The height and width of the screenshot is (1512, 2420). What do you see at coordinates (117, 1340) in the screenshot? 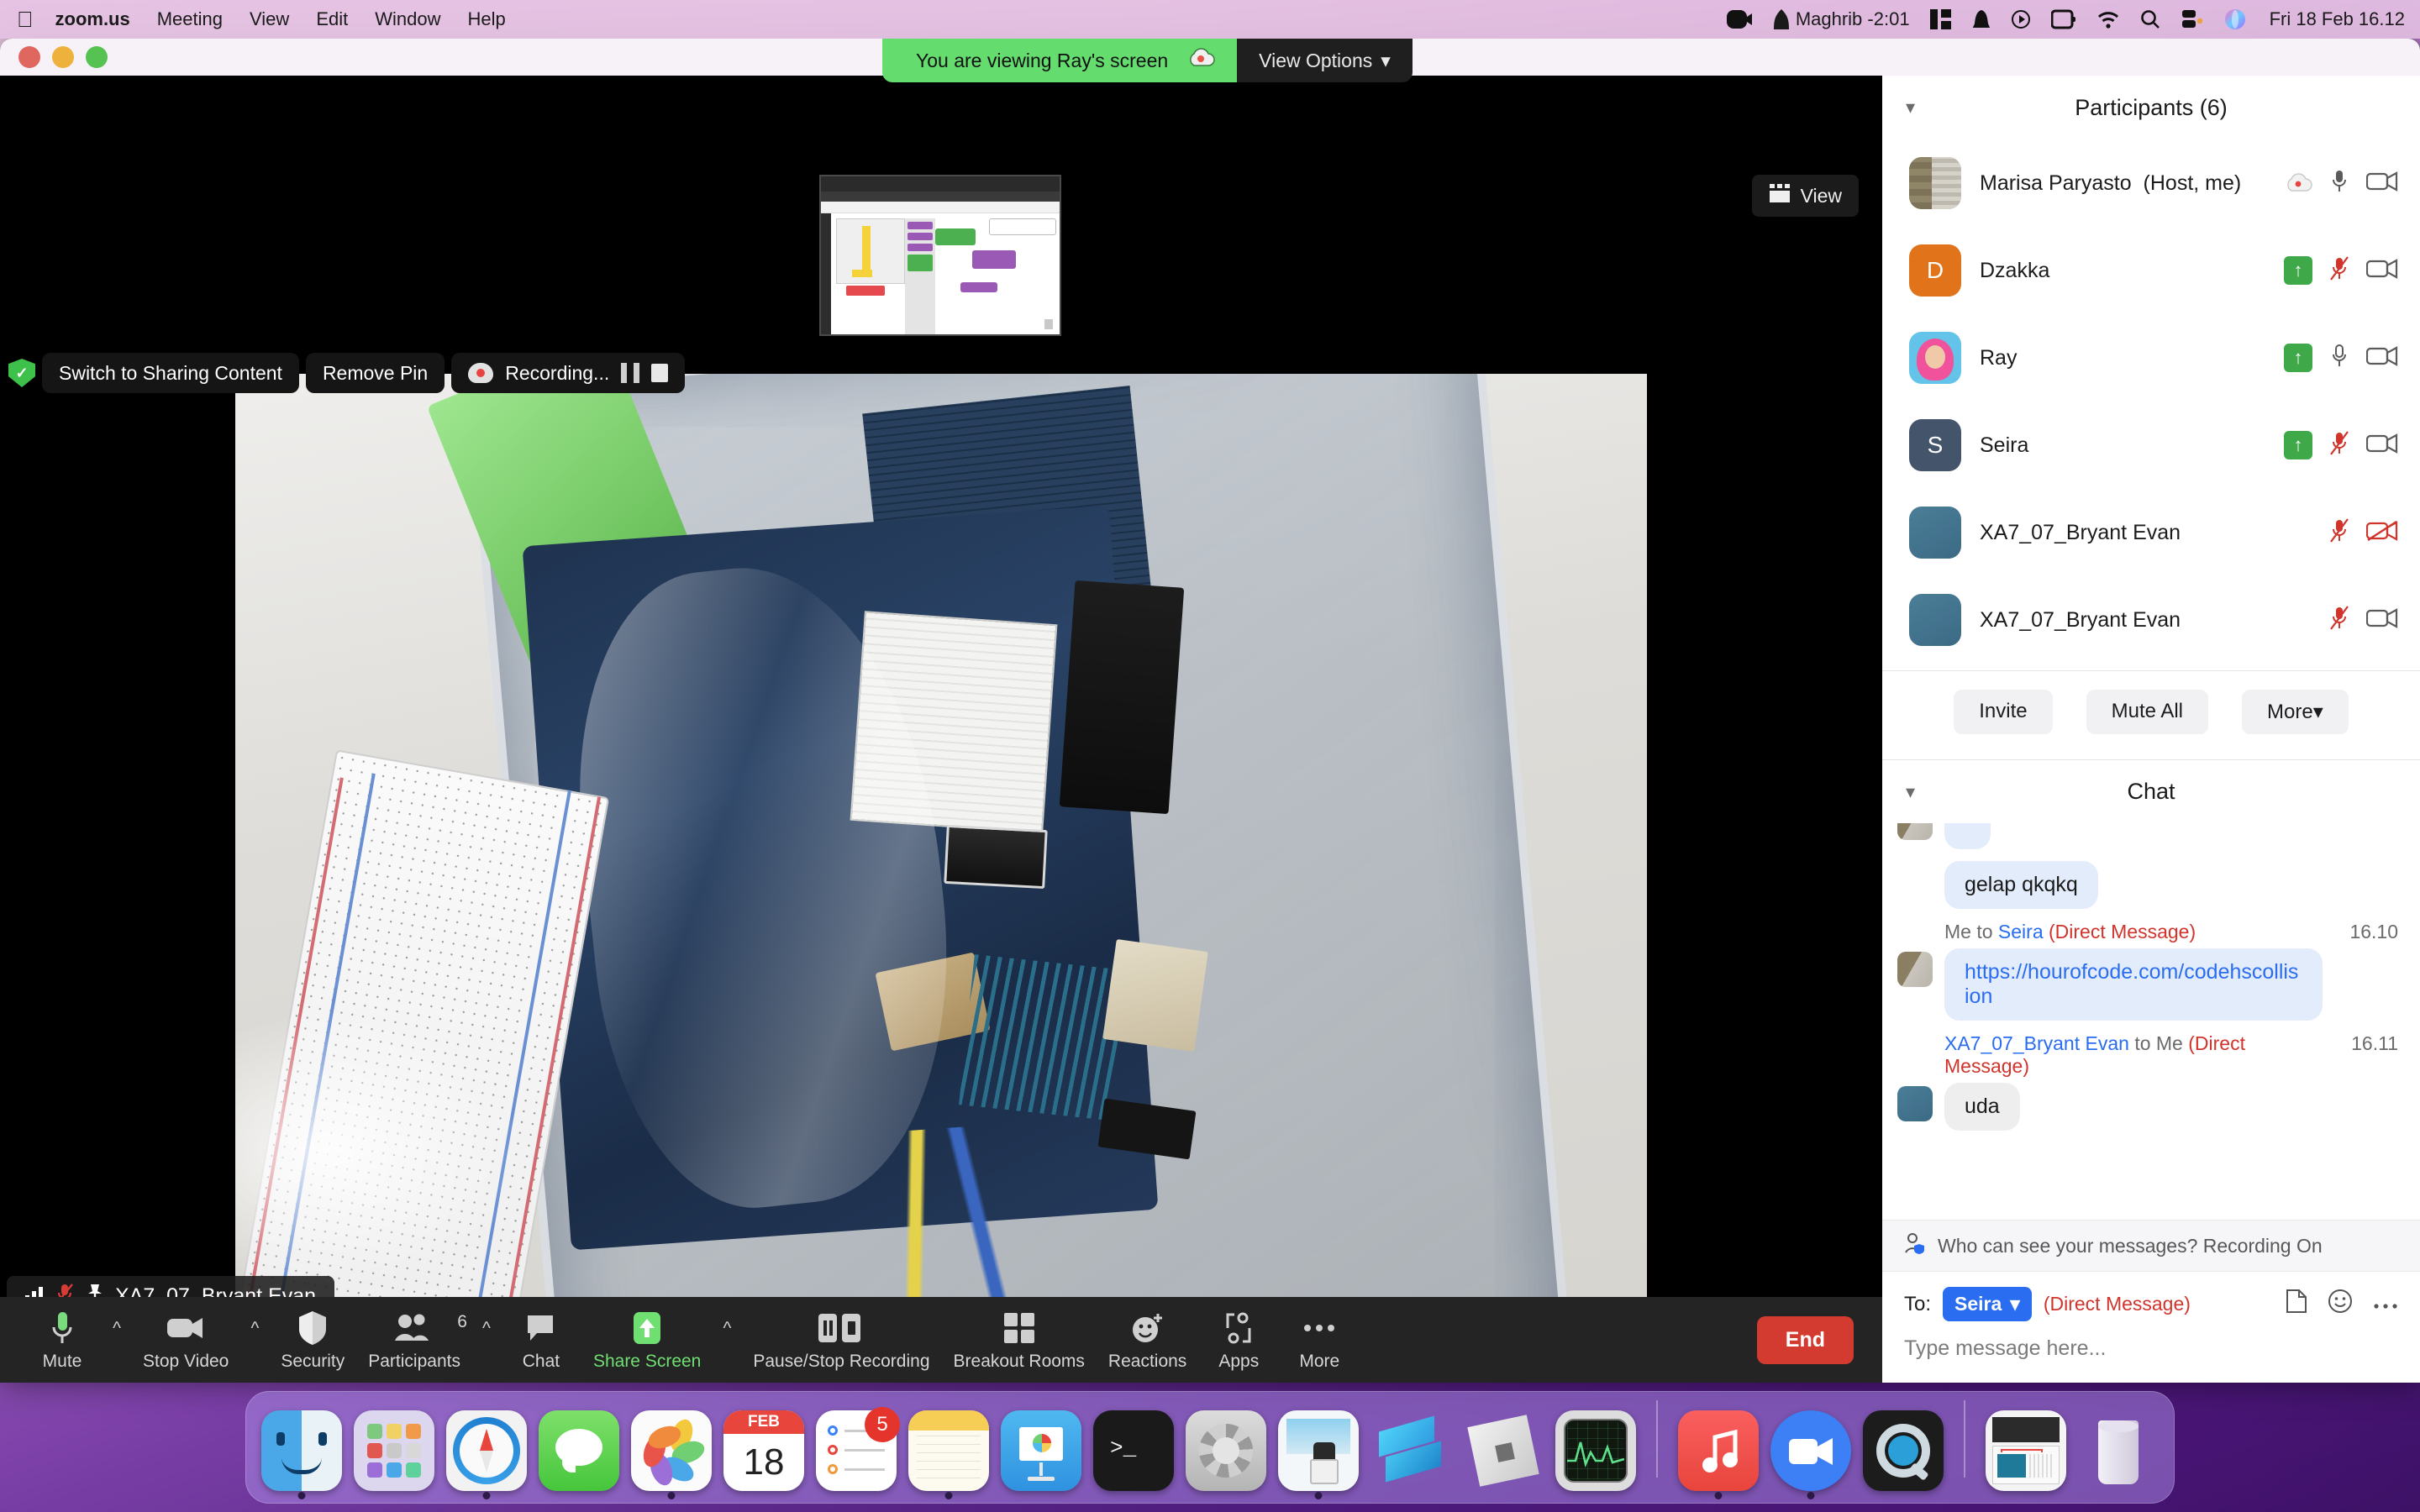
I see `mute-options-caret: ^` at bounding box center [117, 1340].